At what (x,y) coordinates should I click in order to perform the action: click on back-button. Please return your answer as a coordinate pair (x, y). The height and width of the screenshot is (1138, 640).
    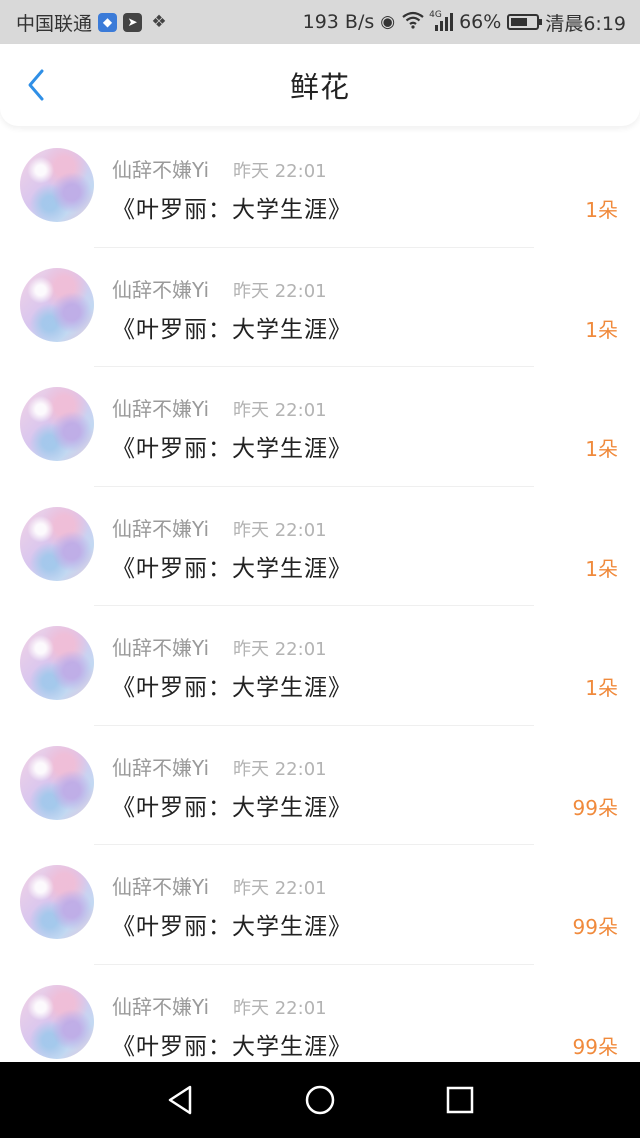
    Looking at the image, I should click on (36, 85).